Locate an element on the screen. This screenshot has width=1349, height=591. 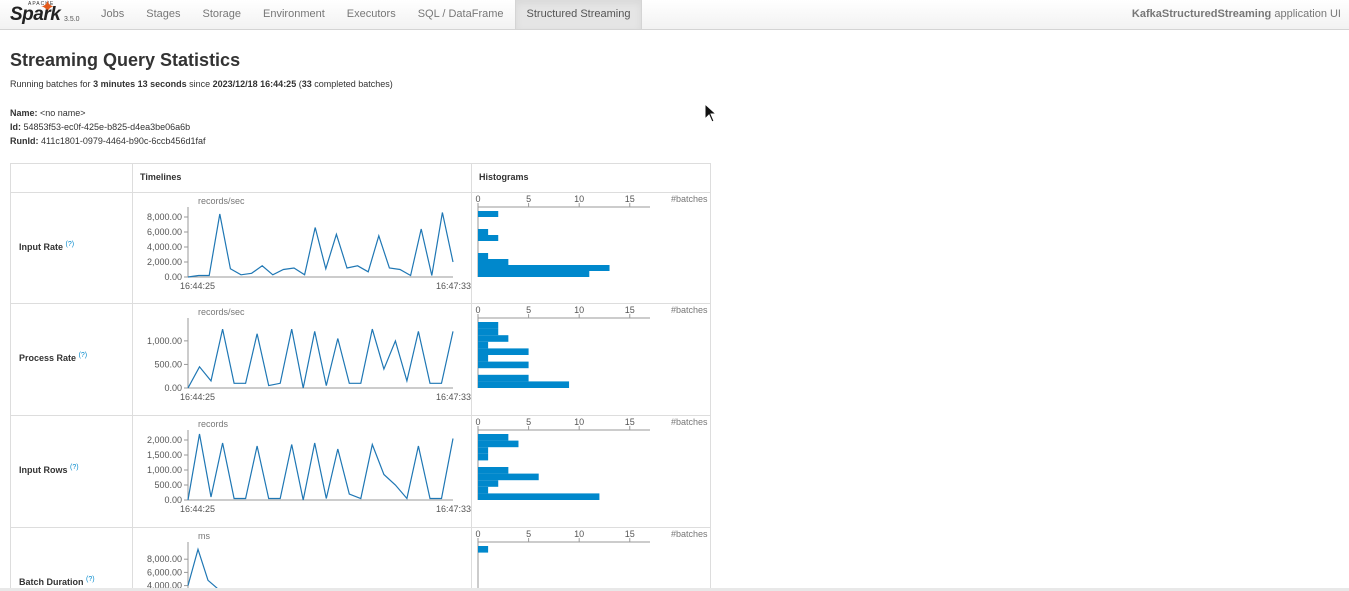
histogram-chart-input-rate: 0 5 10 15 #batches is located at coordinates (591, 235).